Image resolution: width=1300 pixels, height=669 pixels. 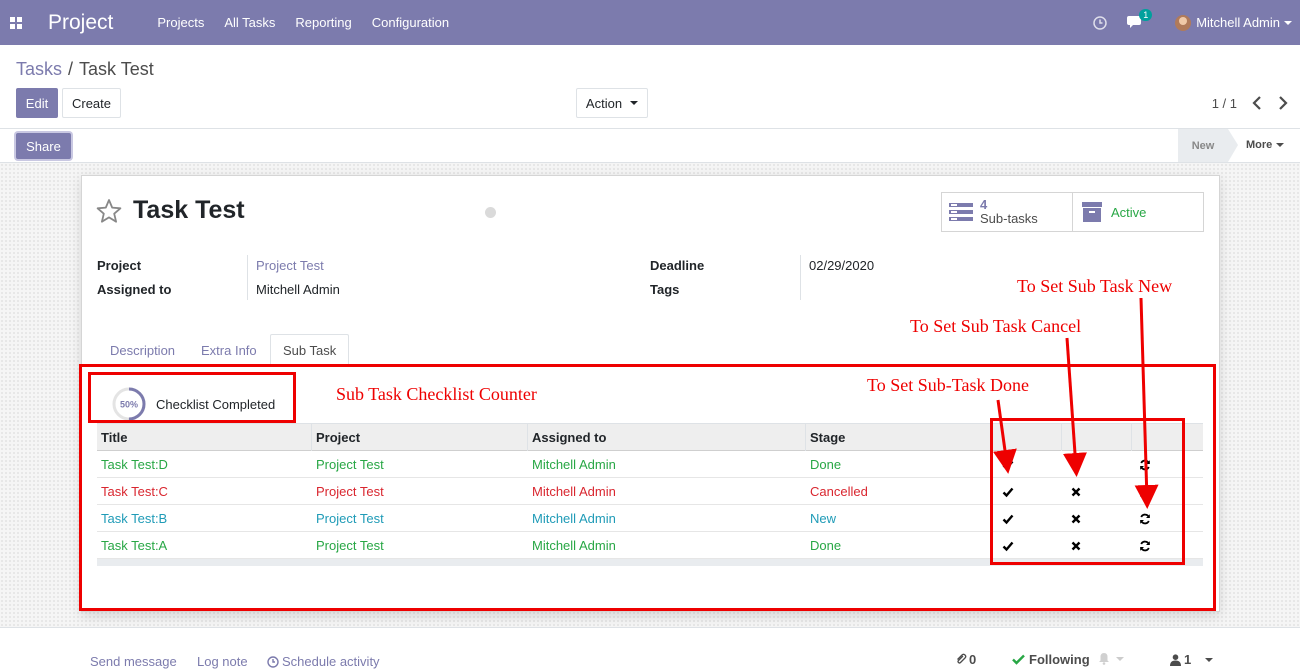 What do you see at coordinates (1146, 14) in the screenshot?
I see `chat-count-badge: 1` at bounding box center [1146, 14].